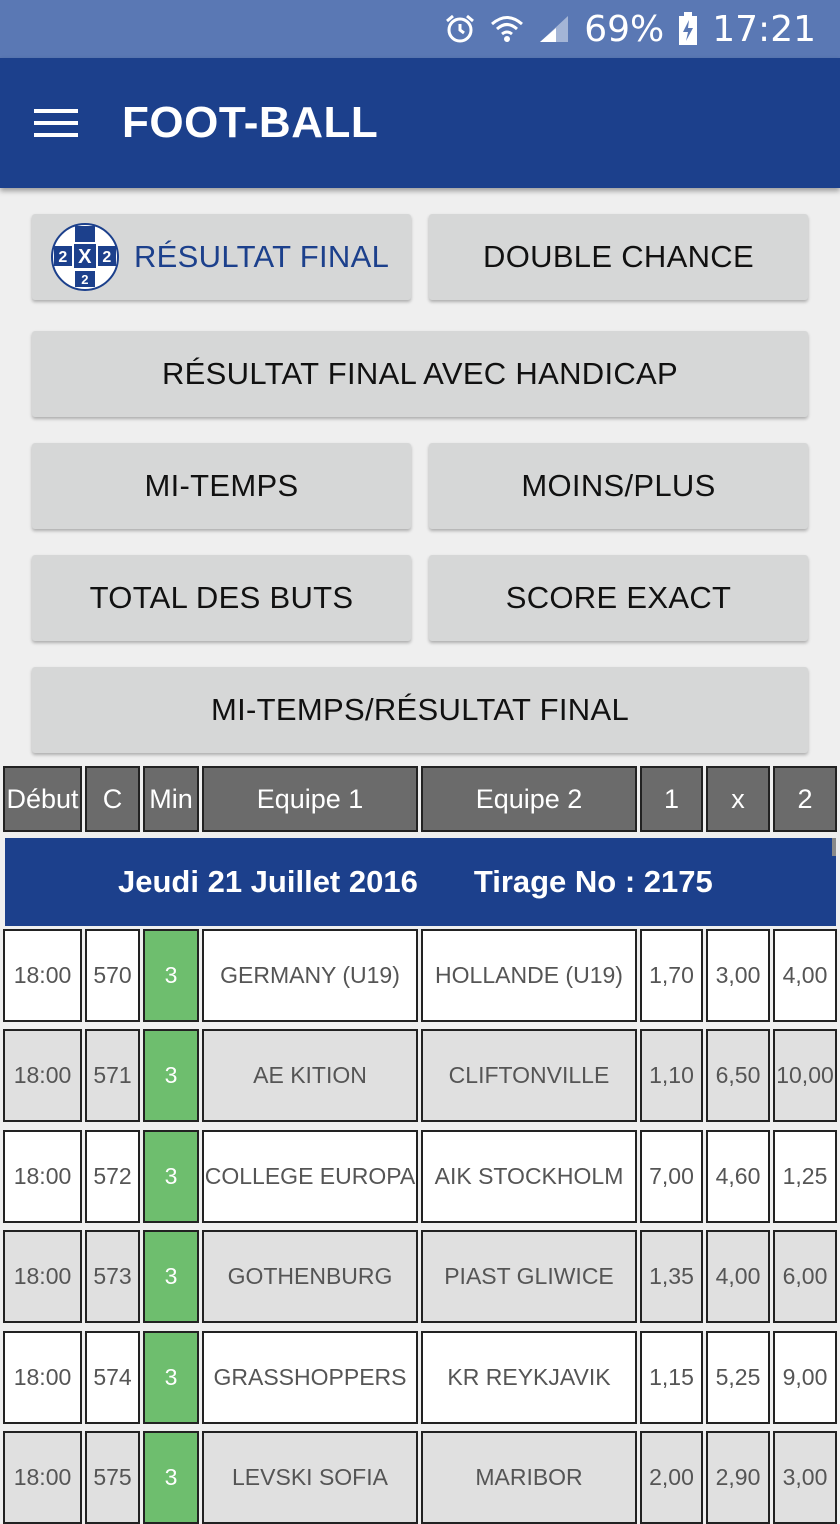 This screenshot has height=1524, width=840. What do you see at coordinates (738, 1176) in the screenshot?
I see `cell-odds-x: 4,60` at bounding box center [738, 1176].